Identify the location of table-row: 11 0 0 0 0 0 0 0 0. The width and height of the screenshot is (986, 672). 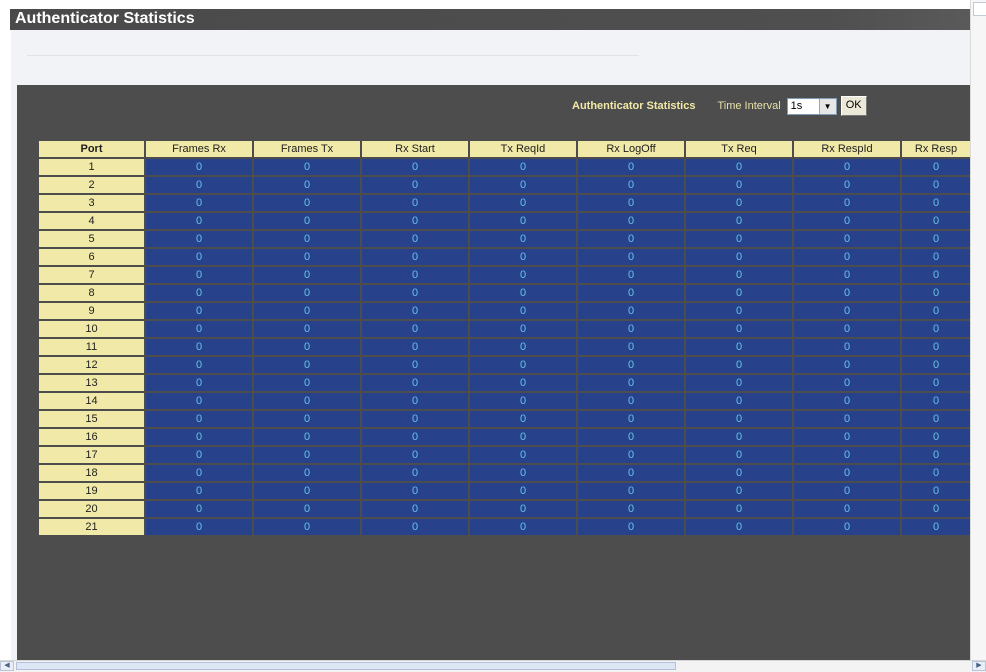
(505, 348).